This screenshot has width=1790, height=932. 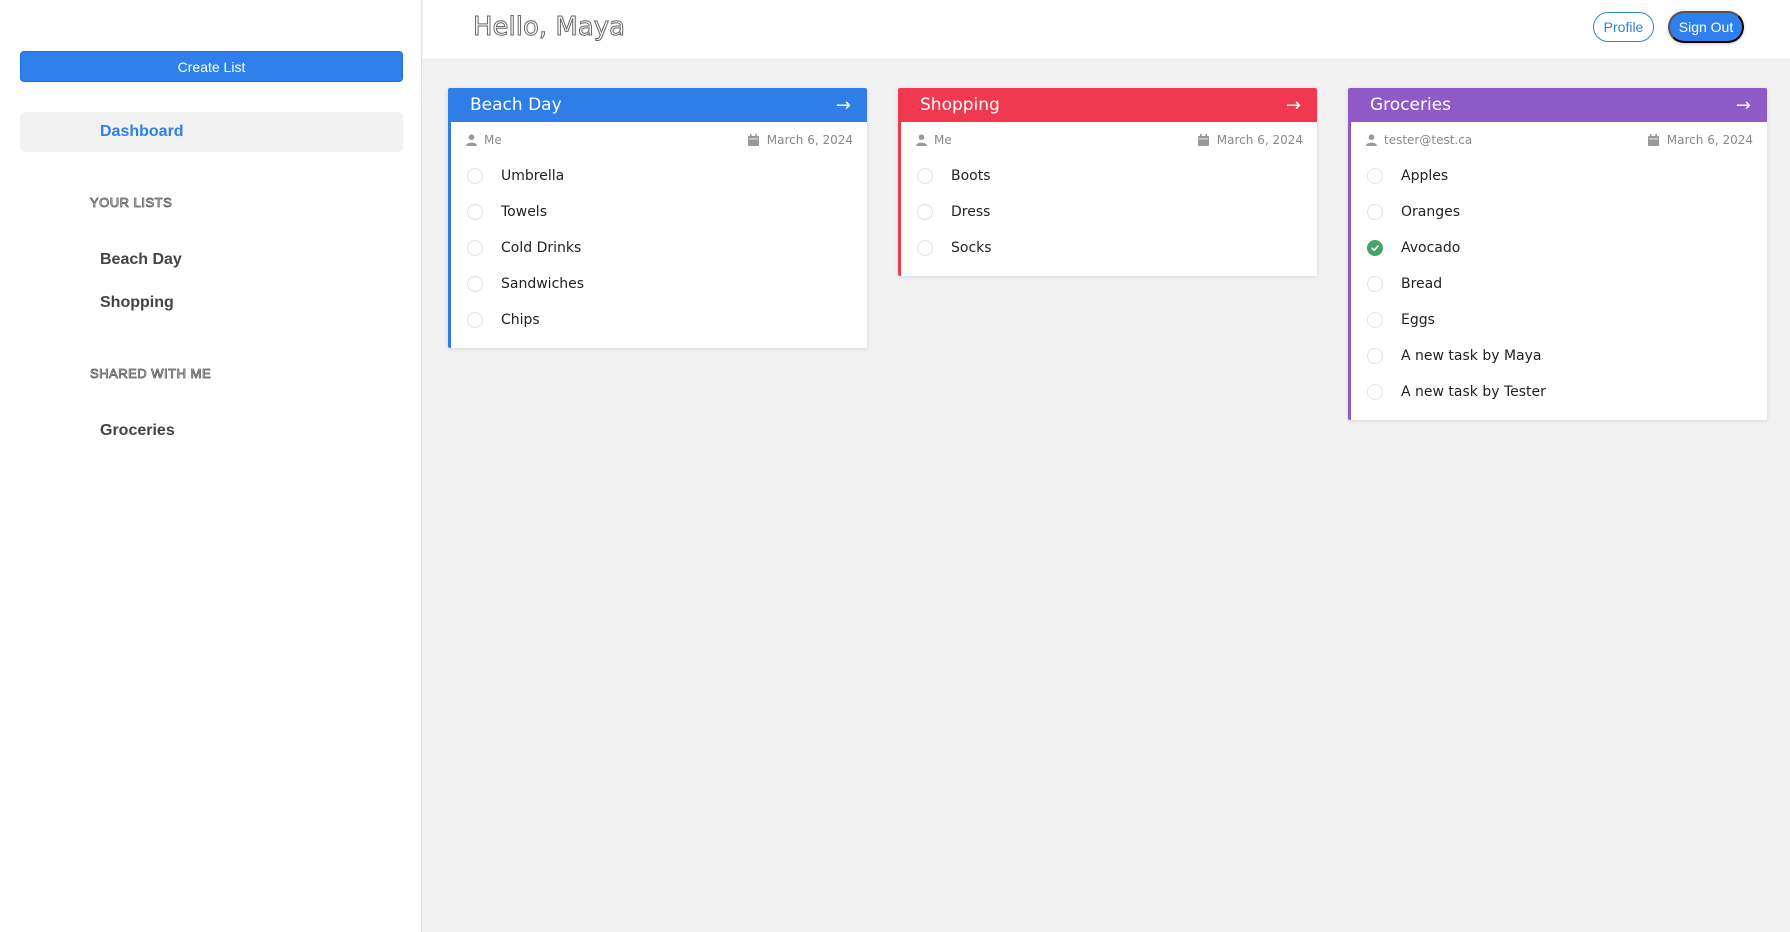 What do you see at coordinates (141, 260) in the screenshot?
I see `sidebar-item-beach-day: Beach Day` at bounding box center [141, 260].